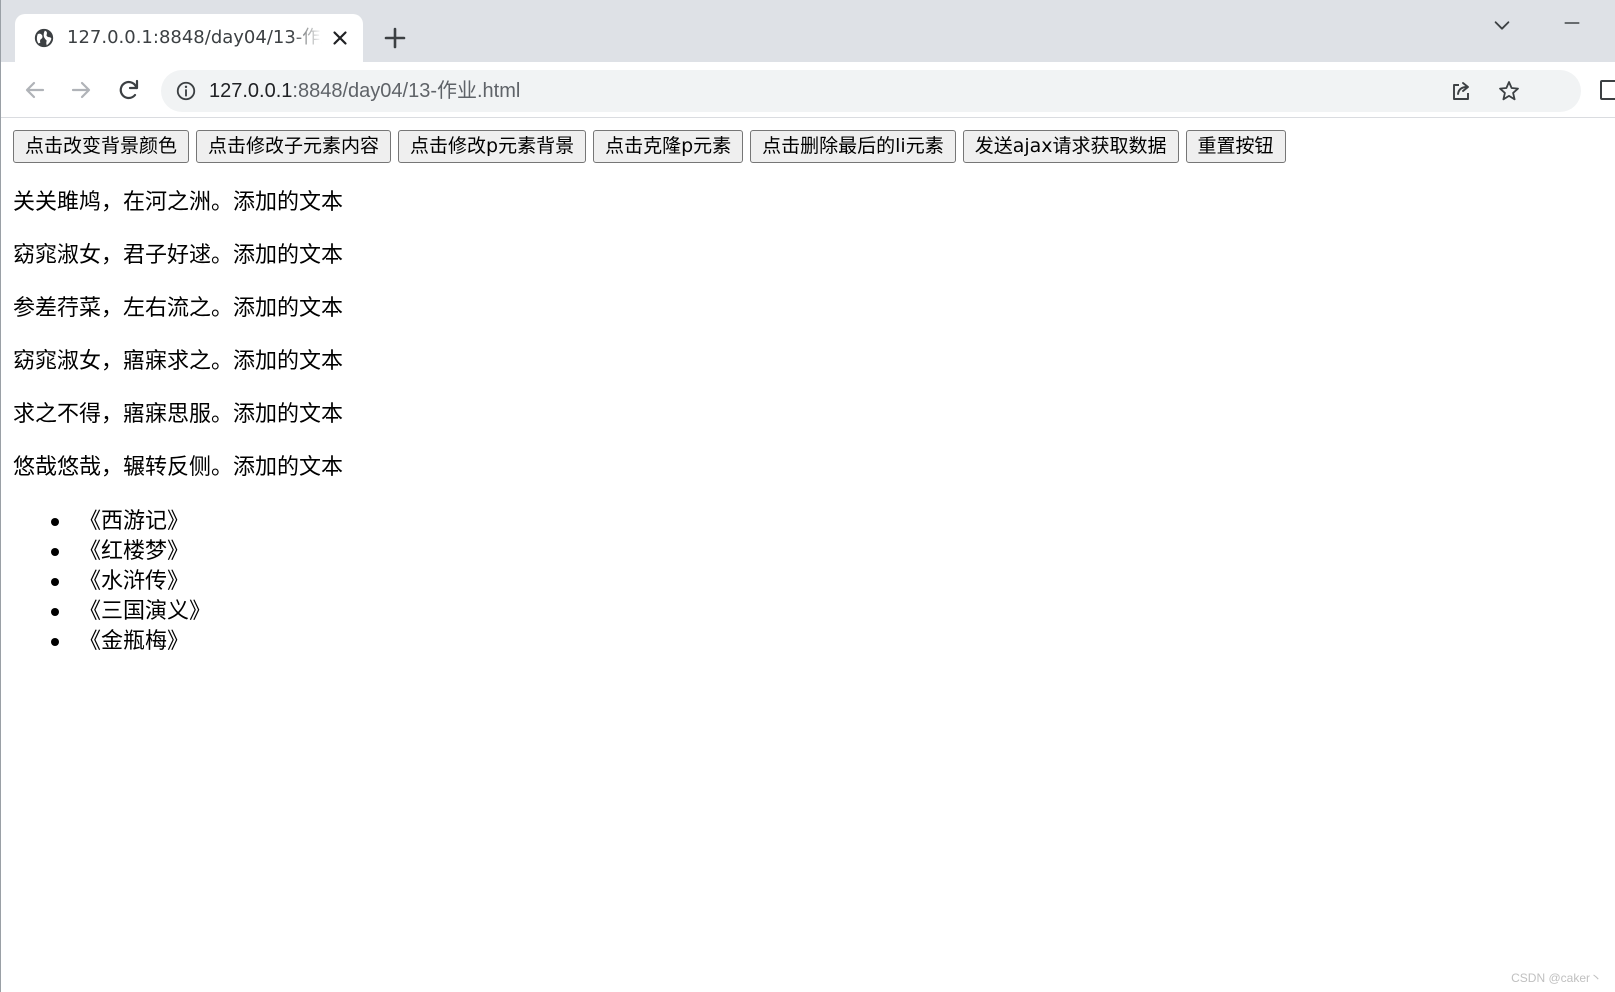 The height and width of the screenshot is (992, 1615). I want to click on share-icon, so click(1461, 91).